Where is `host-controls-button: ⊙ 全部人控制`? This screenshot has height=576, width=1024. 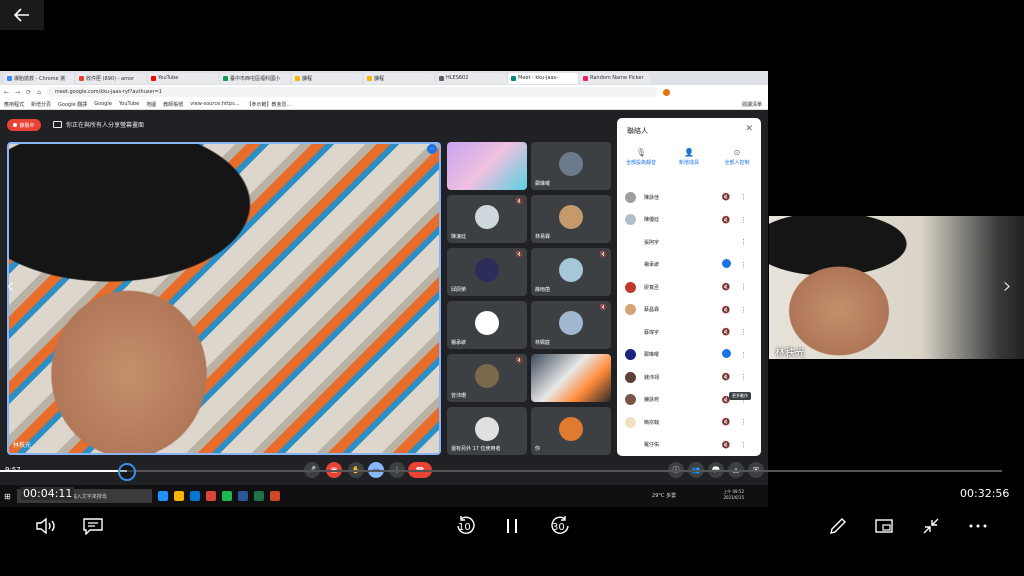
host-controls-button: ⊙ 全部人控制 is located at coordinates (737, 157).